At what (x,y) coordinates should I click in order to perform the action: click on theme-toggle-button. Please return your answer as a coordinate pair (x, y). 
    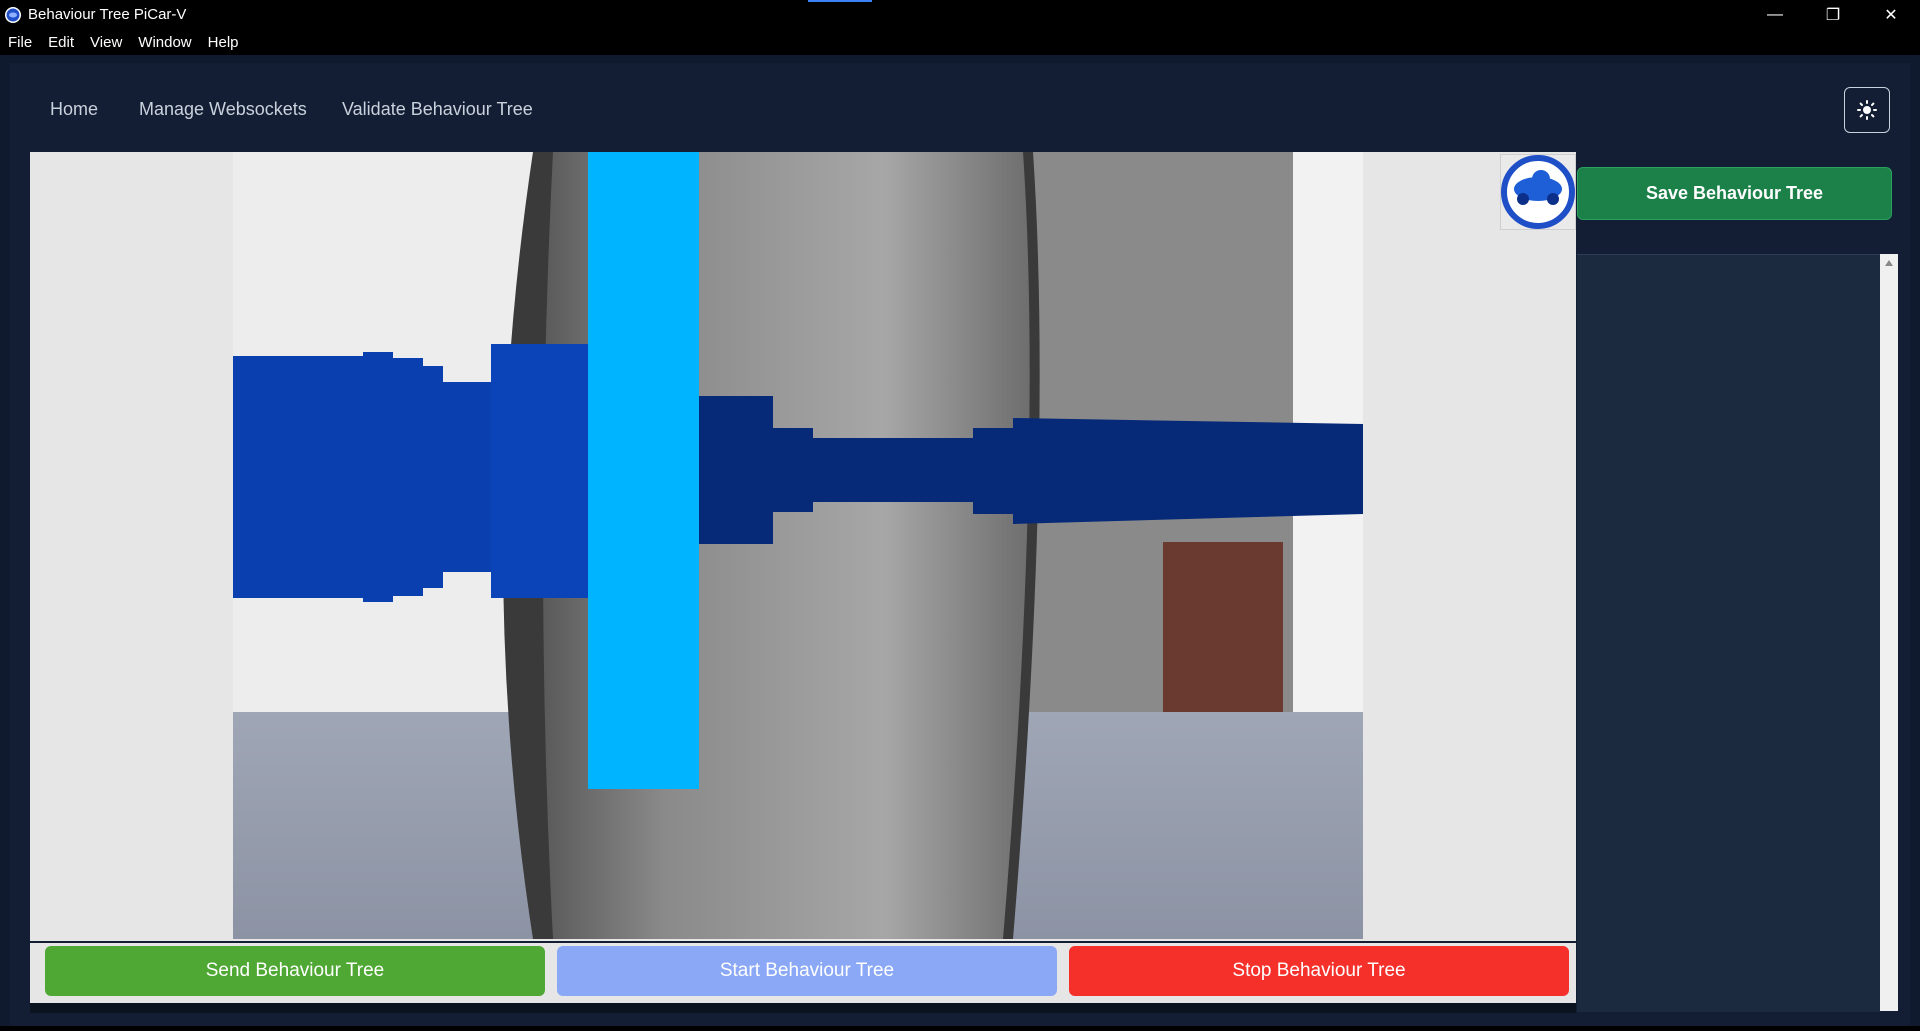
    Looking at the image, I should click on (1867, 110).